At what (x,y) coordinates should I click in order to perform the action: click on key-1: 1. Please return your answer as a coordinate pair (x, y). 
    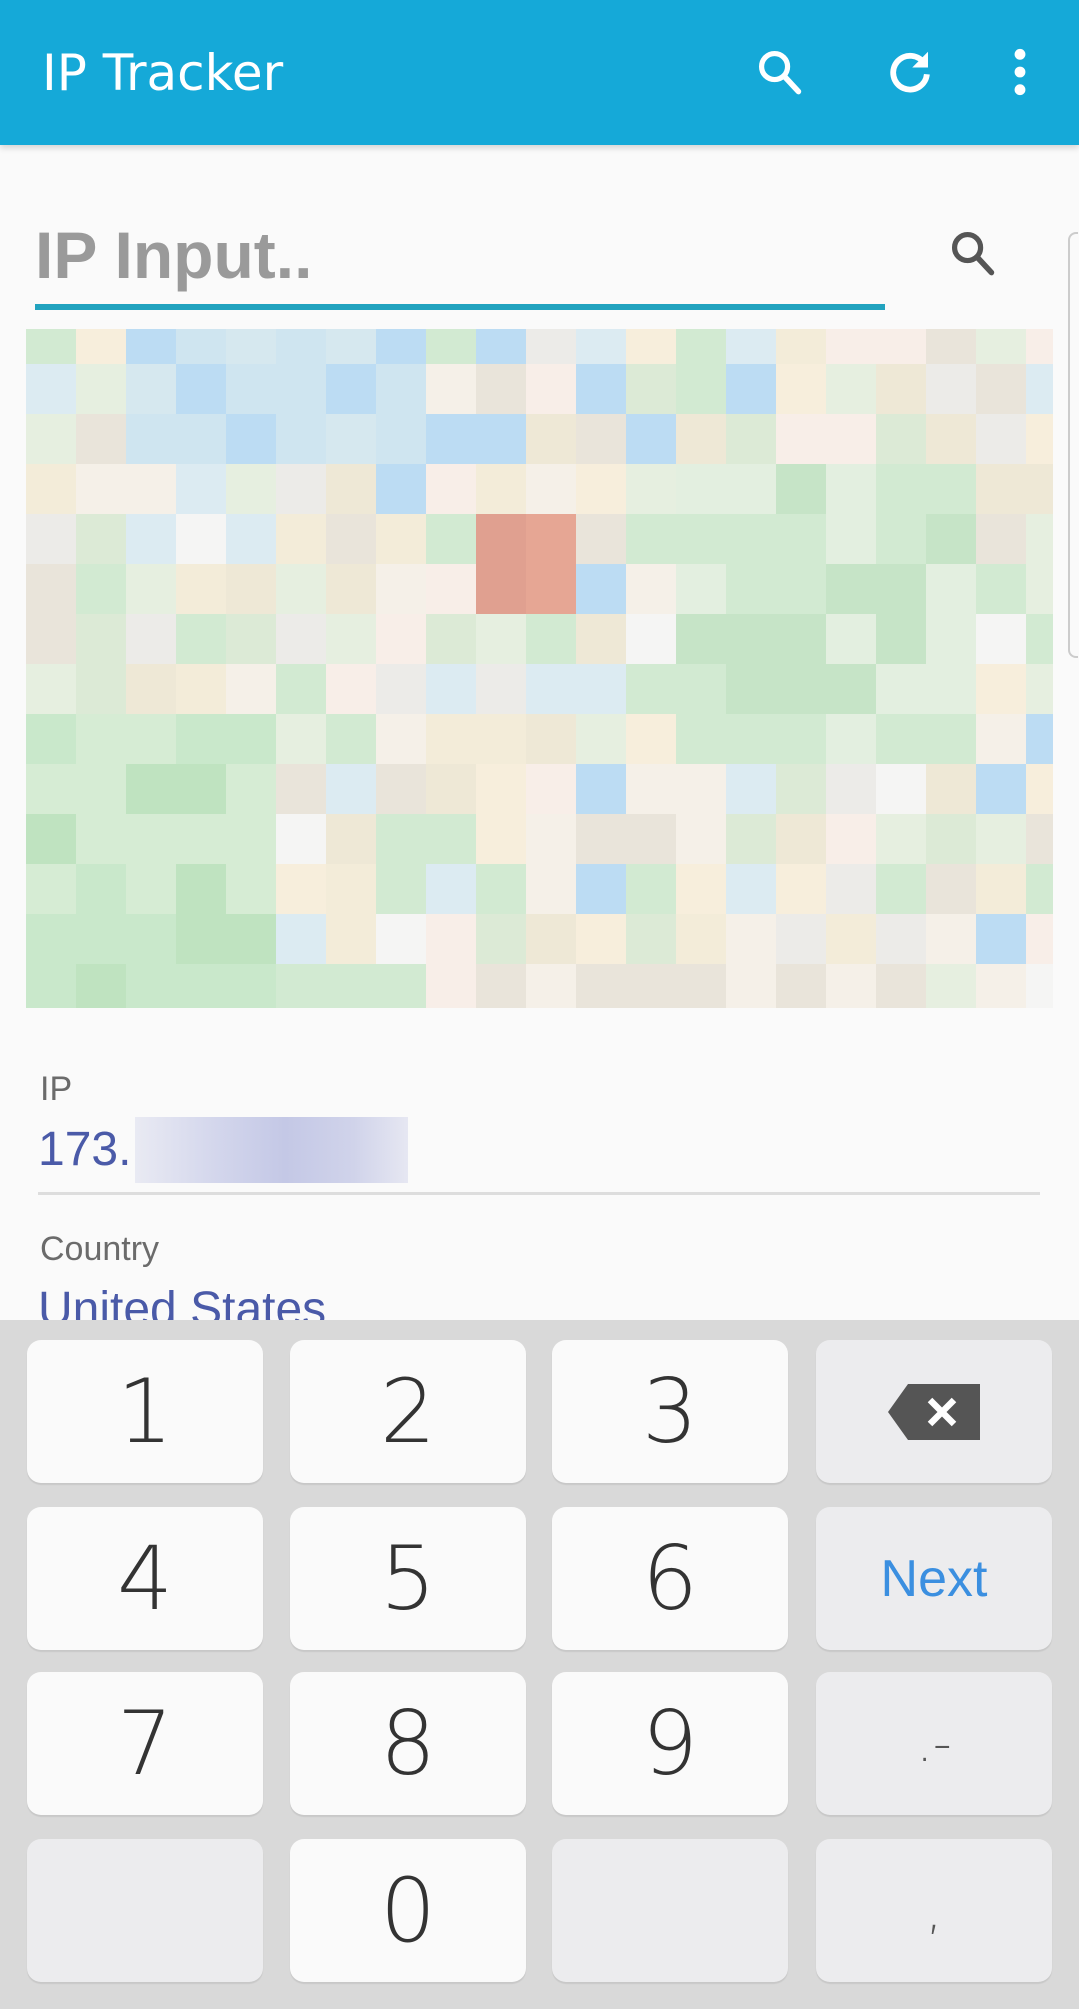
    Looking at the image, I should click on (145, 1411).